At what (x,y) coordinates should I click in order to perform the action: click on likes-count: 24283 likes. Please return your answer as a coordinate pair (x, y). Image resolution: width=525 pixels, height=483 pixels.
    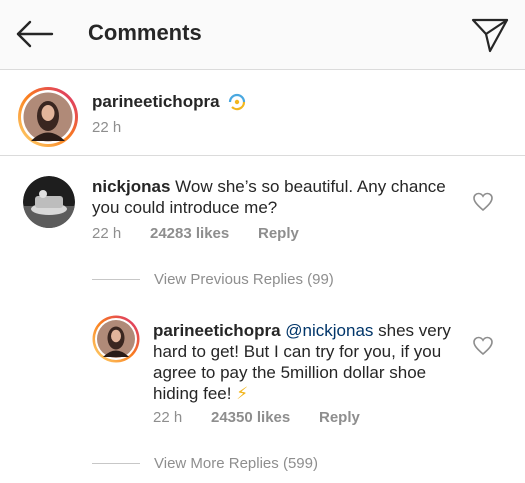
    Looking at the image, I should click on (190, 233).